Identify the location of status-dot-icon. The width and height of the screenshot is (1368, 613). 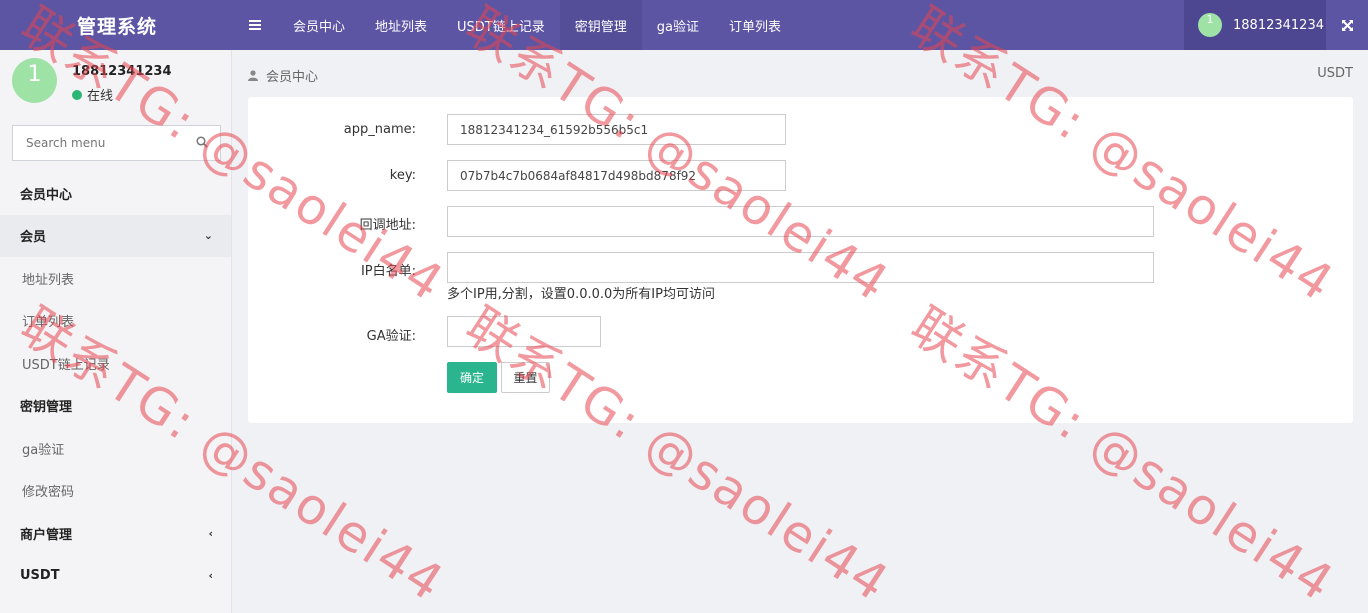
(77, 94).